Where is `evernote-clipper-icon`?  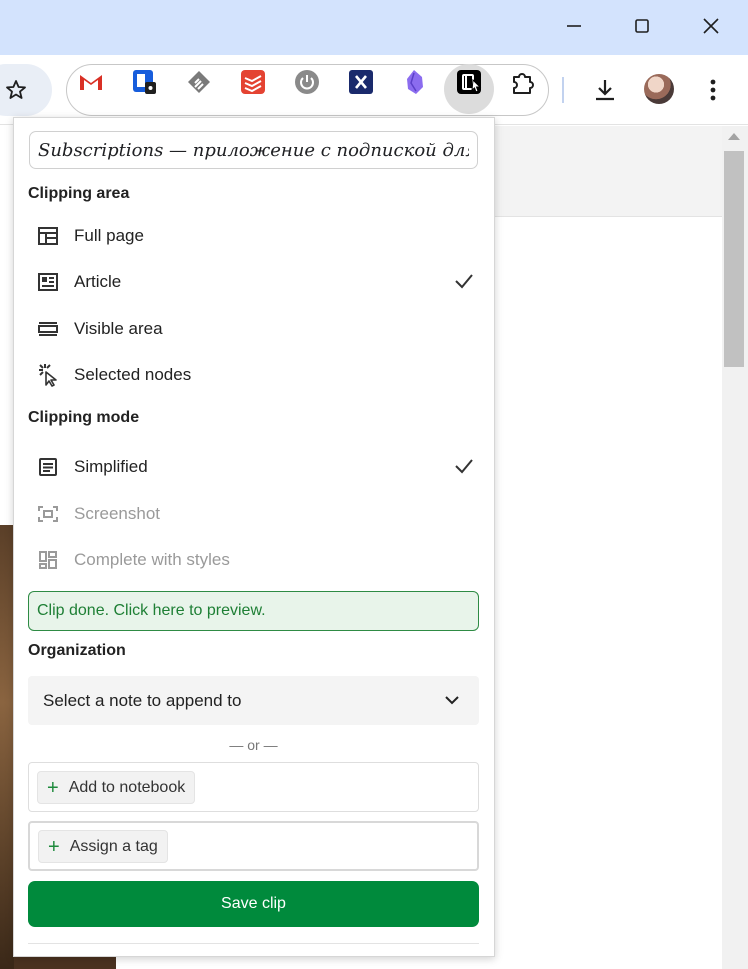
evernote-clipper-icon is located at coordinates (469, 82).